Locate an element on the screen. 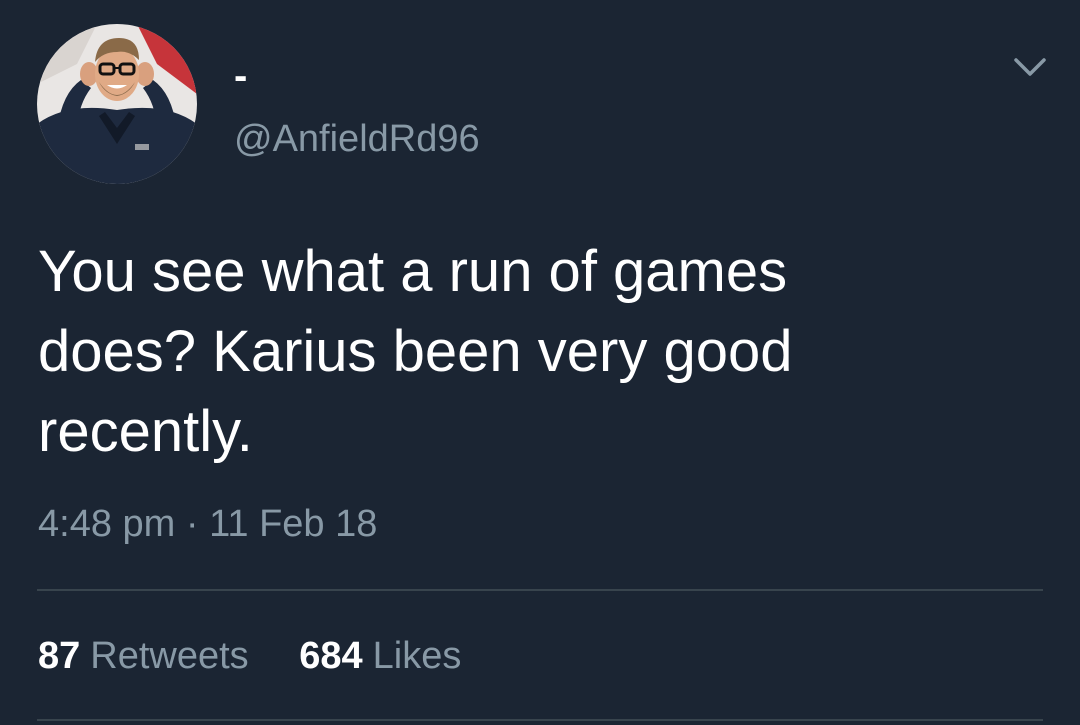 This screenshot has height=725, width=1080. likes-stat: 684 Likes is located at coordinates (380, 656).